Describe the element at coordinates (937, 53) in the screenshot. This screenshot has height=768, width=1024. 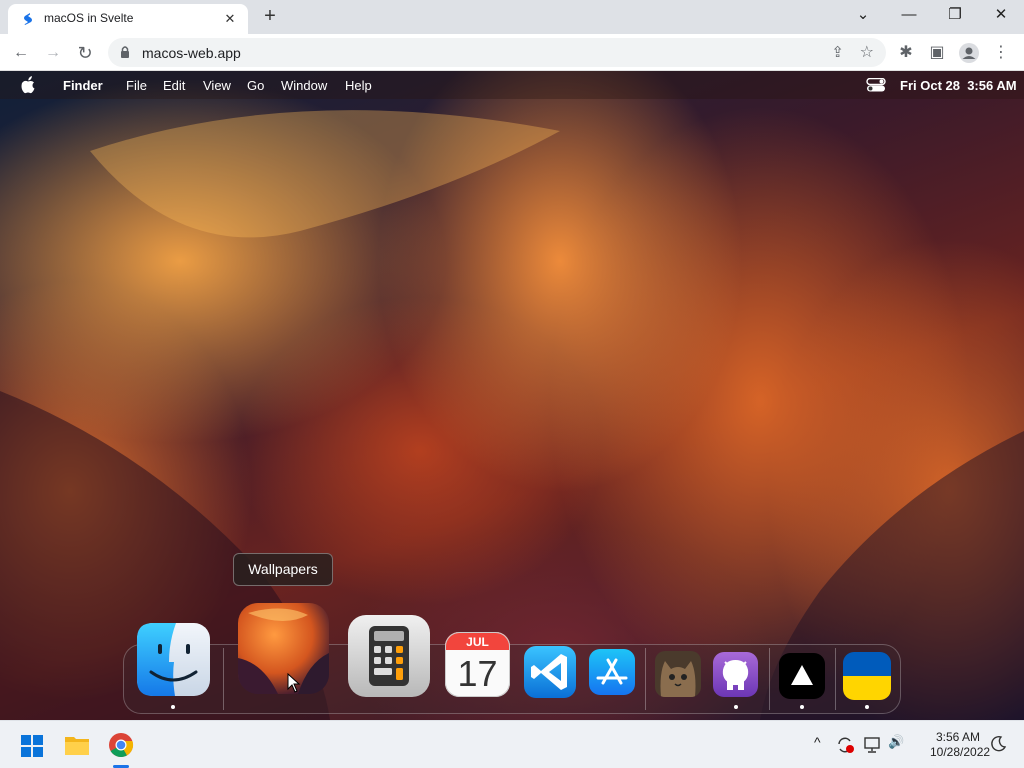
I see `side-panel-icon: ▣` at that location.